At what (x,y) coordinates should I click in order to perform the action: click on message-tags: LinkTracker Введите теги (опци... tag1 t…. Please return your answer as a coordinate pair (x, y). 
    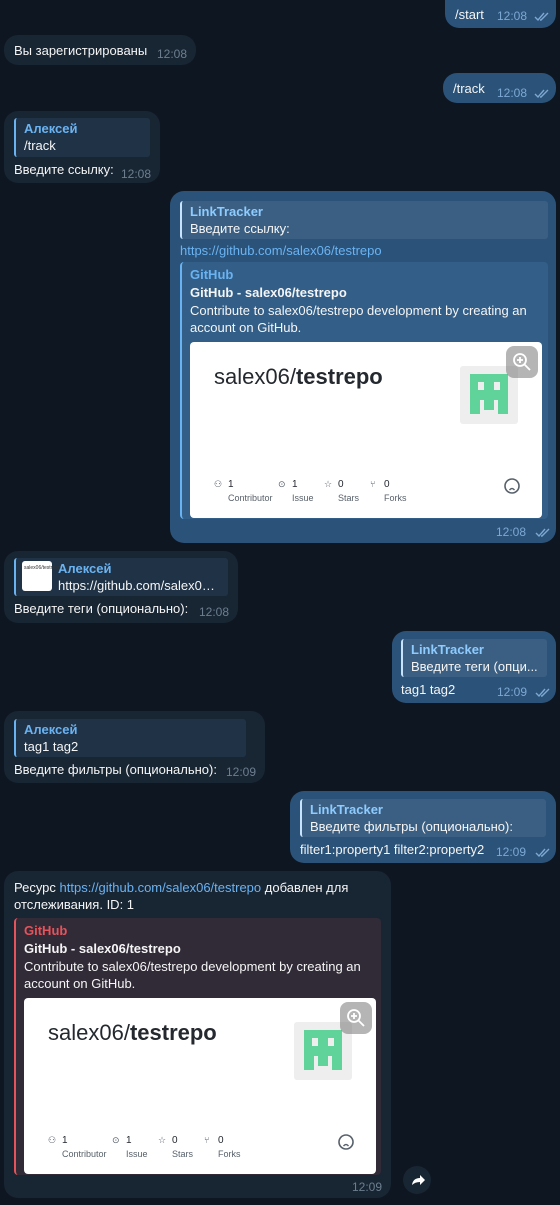
    Looking at the image, I should click on (474, 667).